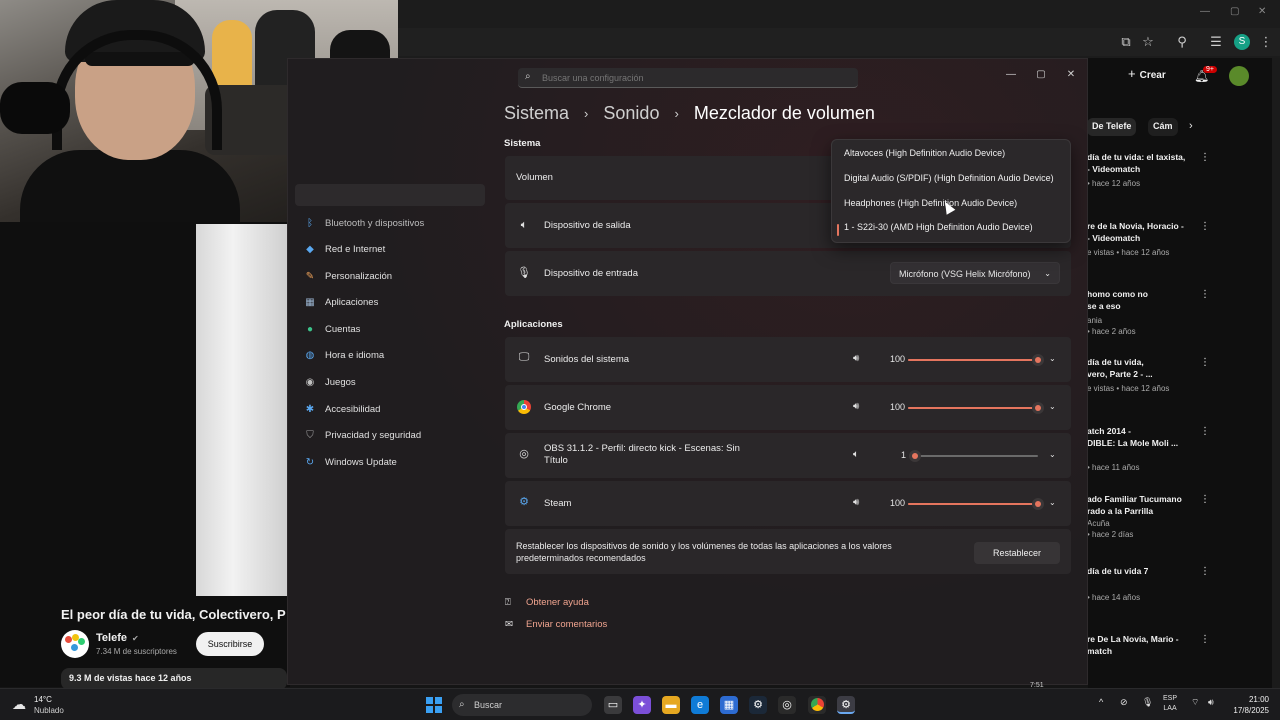 The image size is (1280, 720). What do you see at coordinates (1101, 702) in the screenshot?
I see `tray-chevron-icon: ^` at bounding box center [1101, 702].